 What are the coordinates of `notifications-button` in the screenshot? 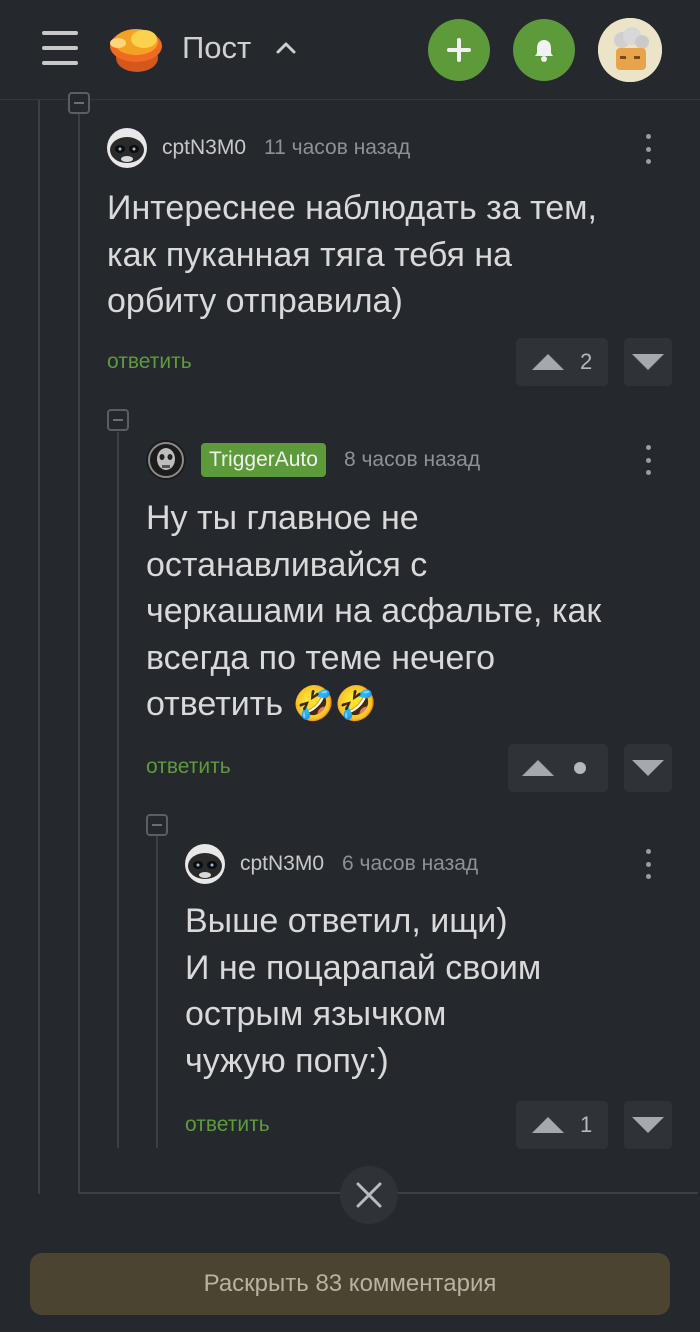 It's located at (544, 50).